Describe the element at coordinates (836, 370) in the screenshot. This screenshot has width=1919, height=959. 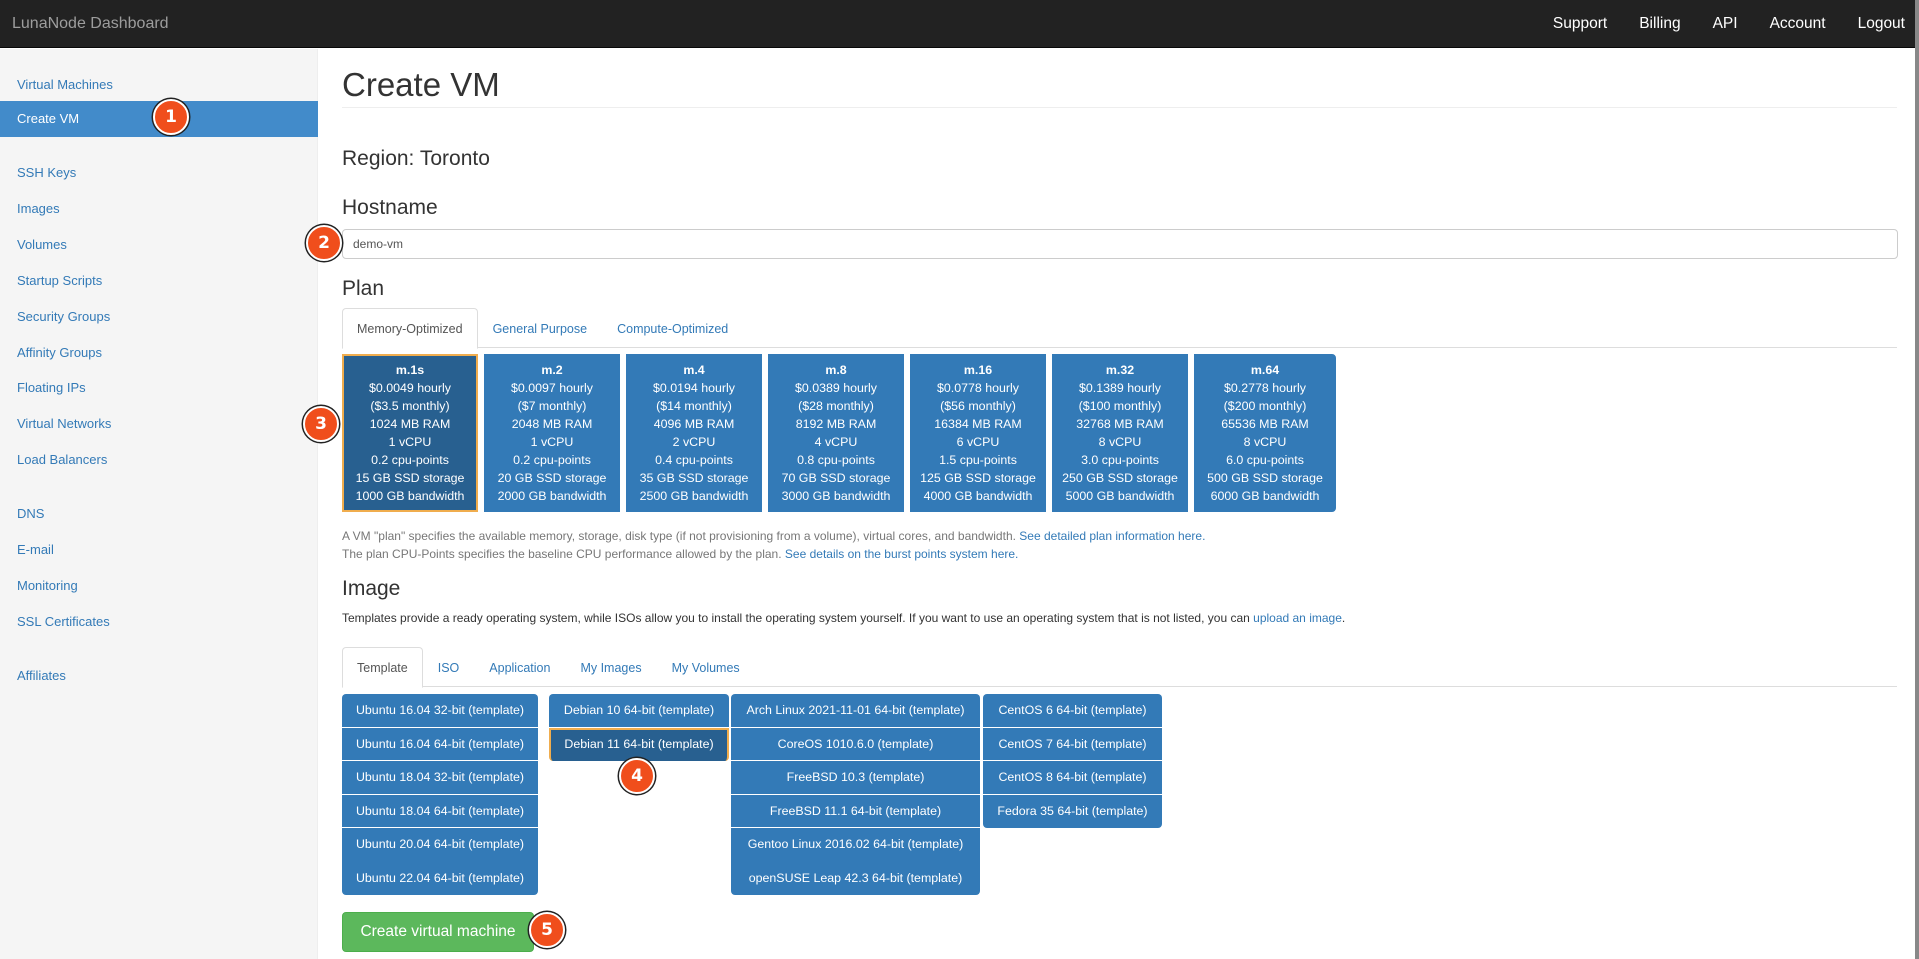
I see `plan-name: m.8` at that location.